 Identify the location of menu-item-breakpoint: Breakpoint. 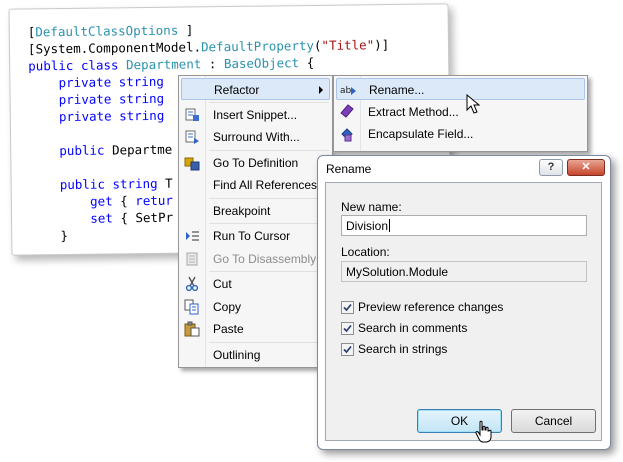
(255, 211).